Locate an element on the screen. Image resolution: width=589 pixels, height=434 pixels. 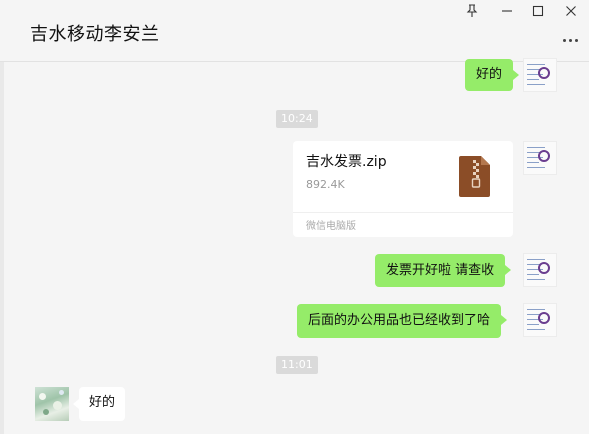
chat-title: 吉水移动李安兰 is located at coordinates (95, 34).